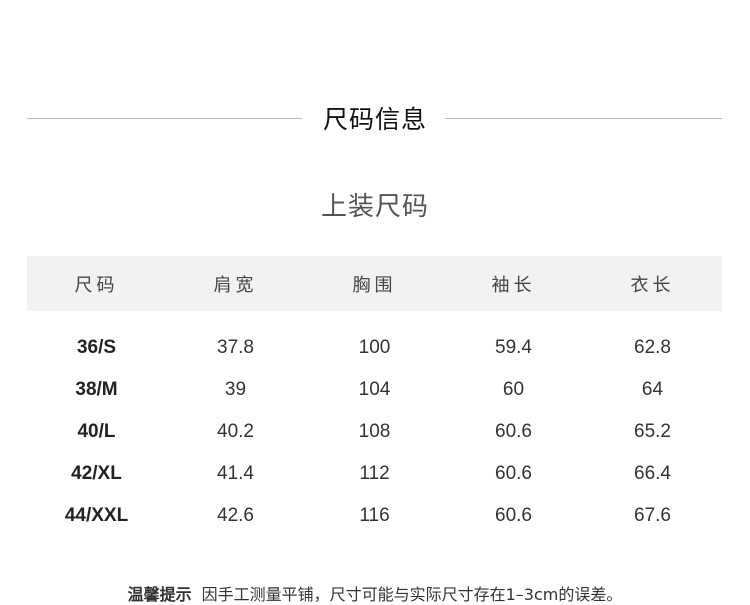  Describe the element at coordinates (652, 285) in the screenshot. I see `header-length: 衣长` at that location.